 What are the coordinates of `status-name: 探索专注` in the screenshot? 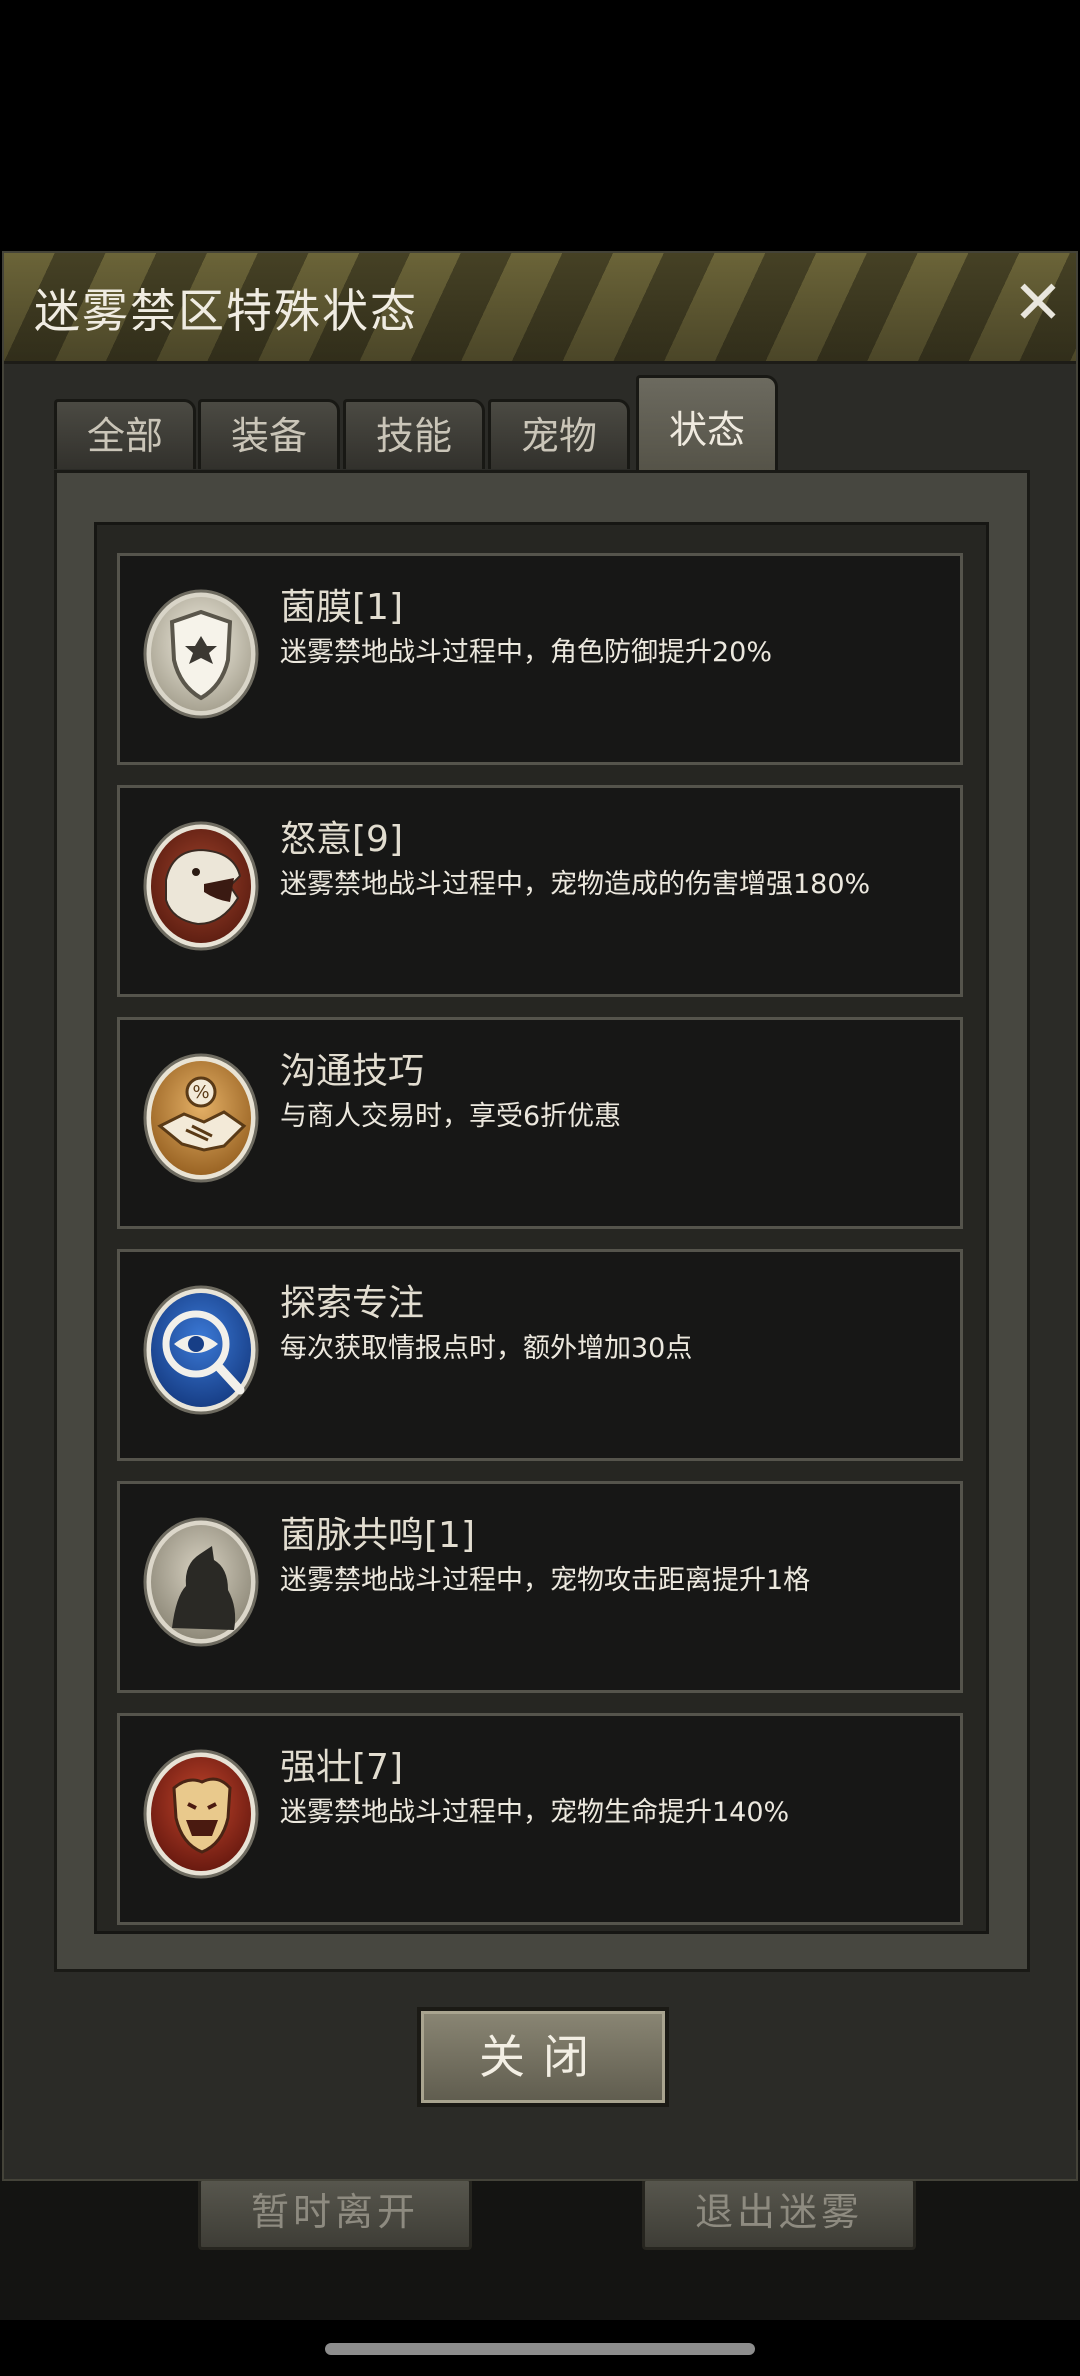 It's located at (352, 1303).